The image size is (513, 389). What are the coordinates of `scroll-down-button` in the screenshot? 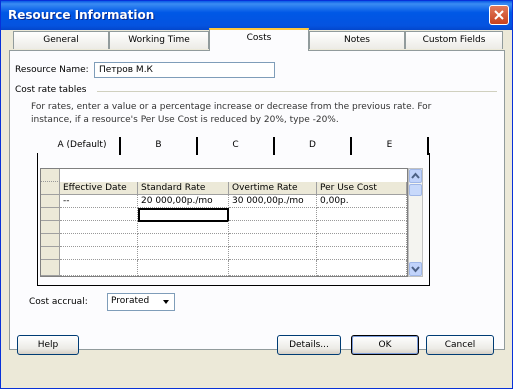 It's located at (415, 269).